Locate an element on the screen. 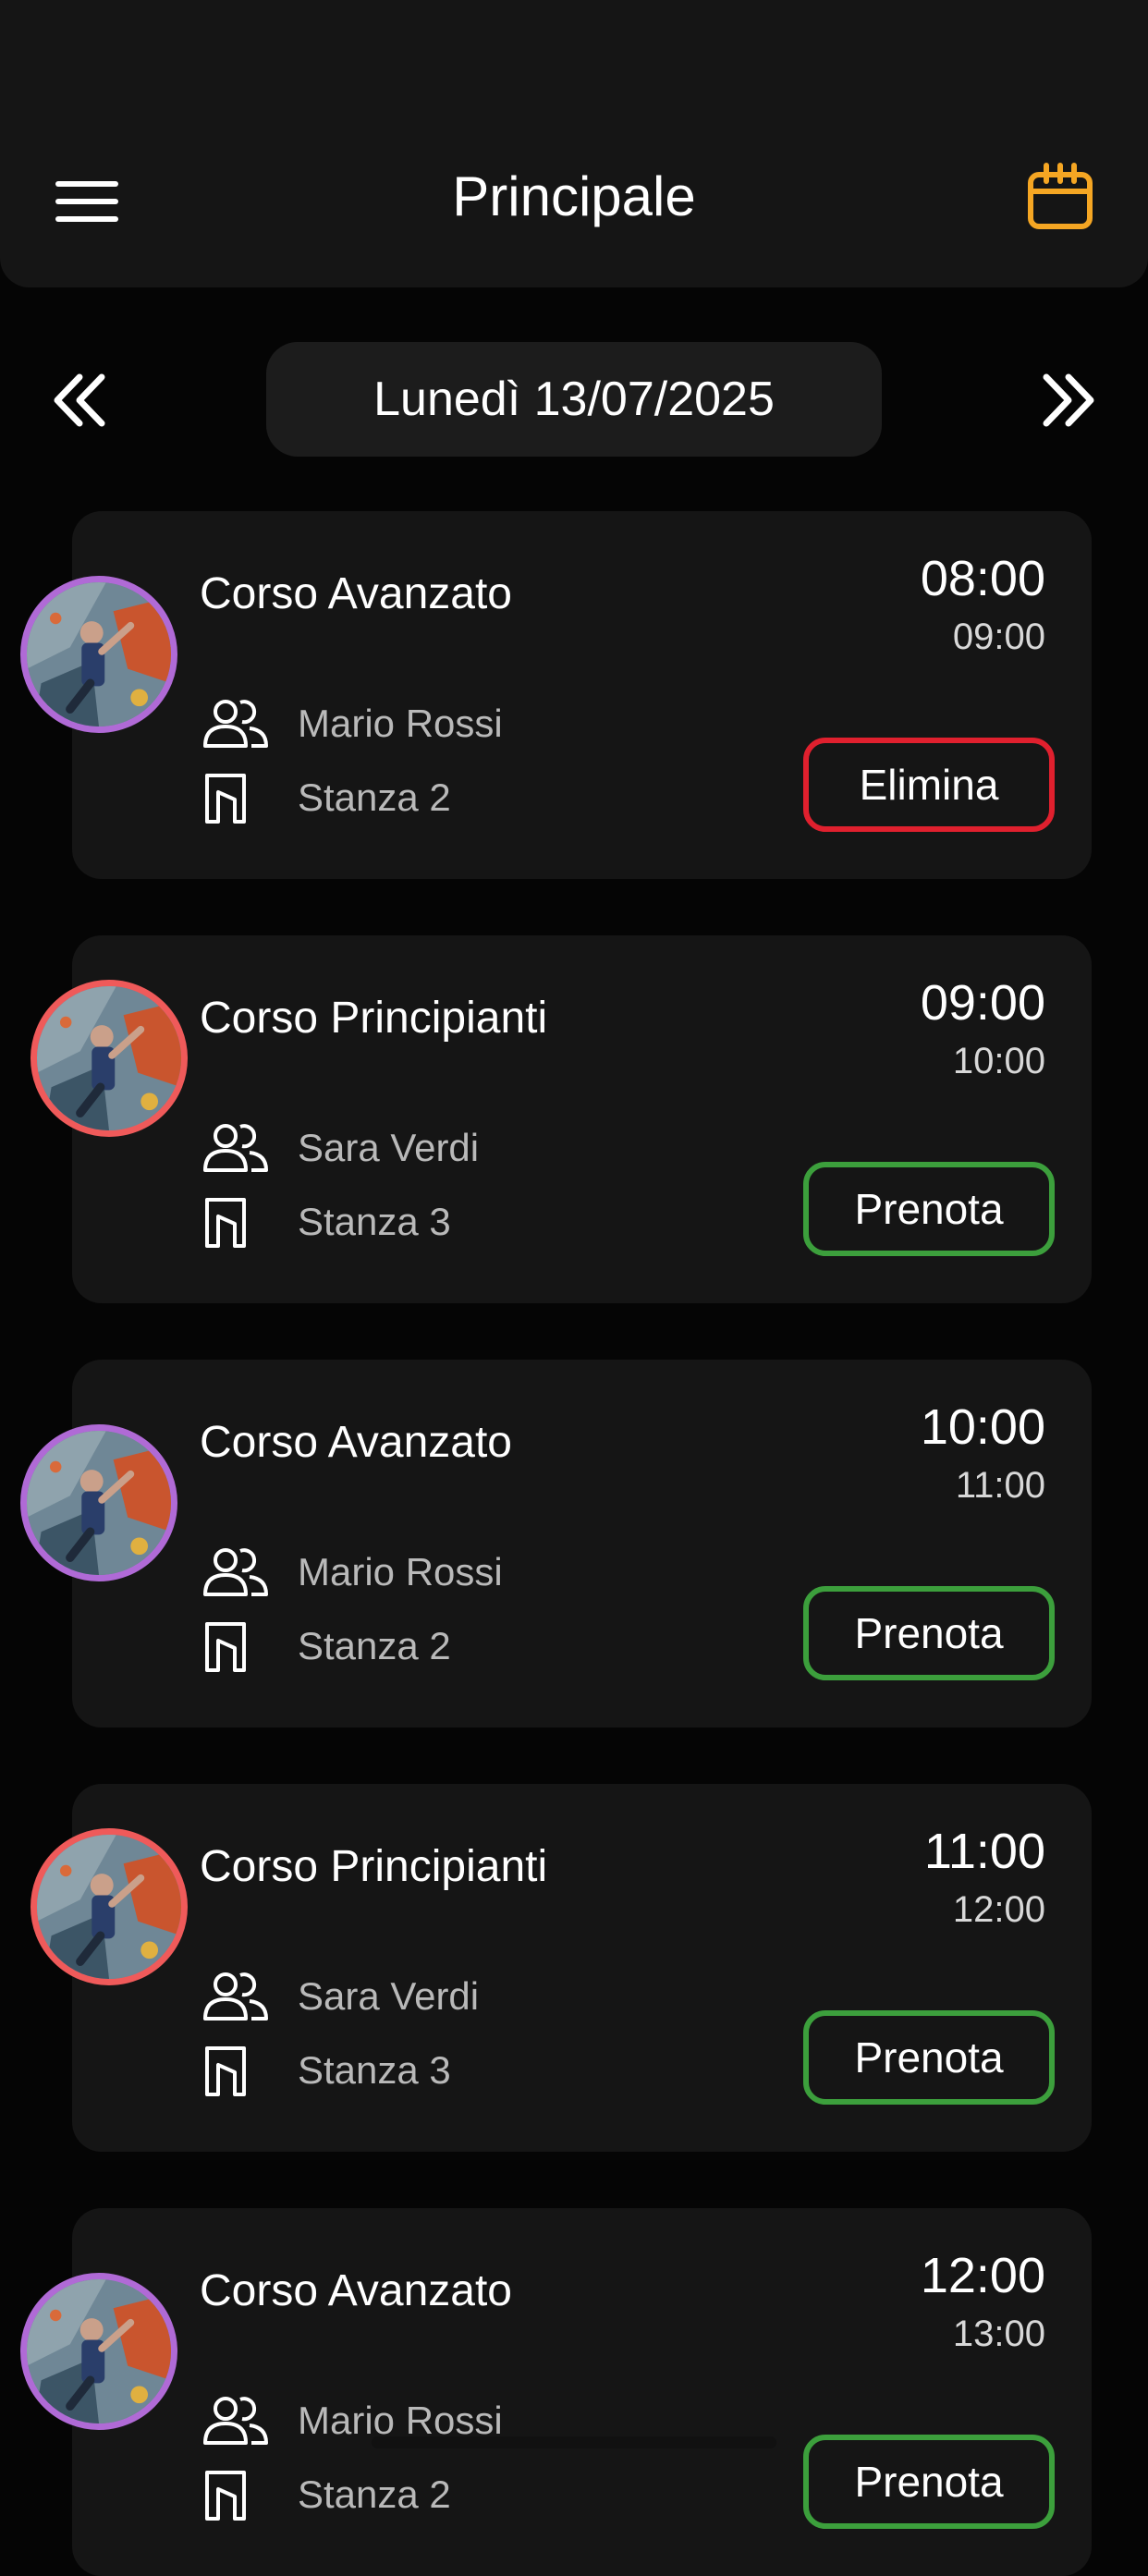 Image resolution: width=1148 pixels, height=2576 pixels. calendar-icon is located at coordinates (1060, 197).